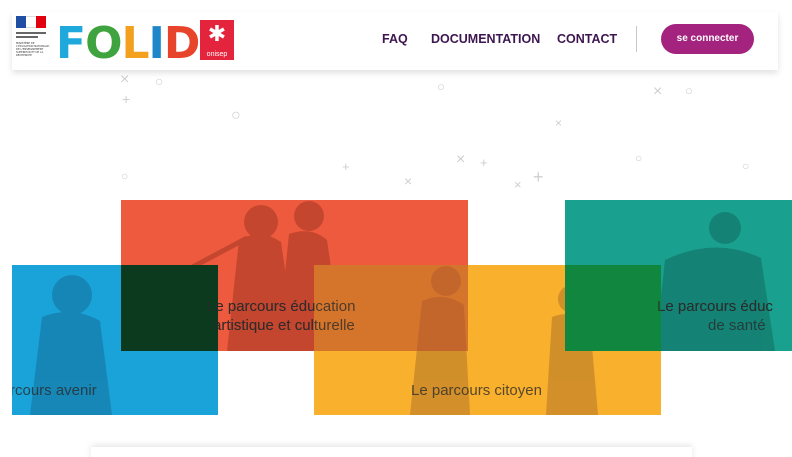  Describe the element at coordinates (135, 43) in the screenshot. I see `logo-letter: L` at that location.